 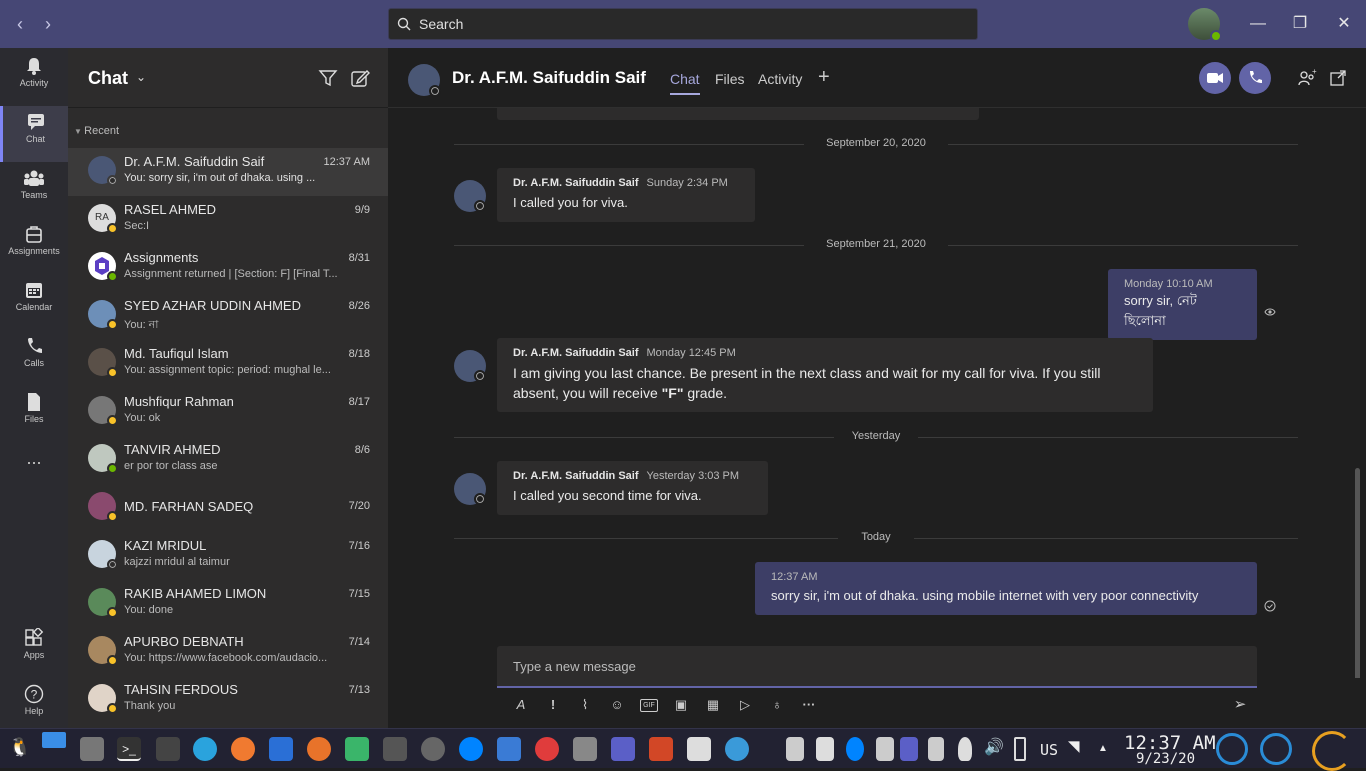 I want to click on appbar-calls: Calls, so click(x=34, y=358).